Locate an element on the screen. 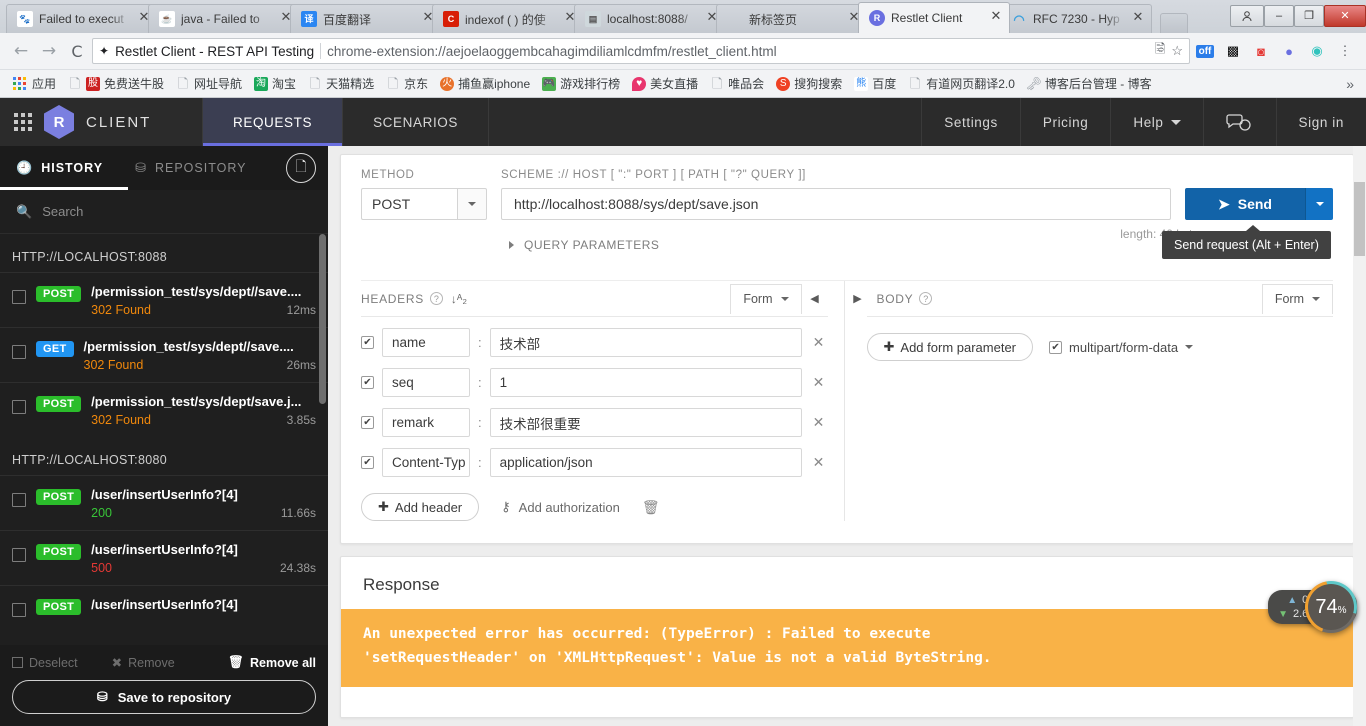  bookmark-item: ♥ 美女直播 is located at coordinates (665, 83).